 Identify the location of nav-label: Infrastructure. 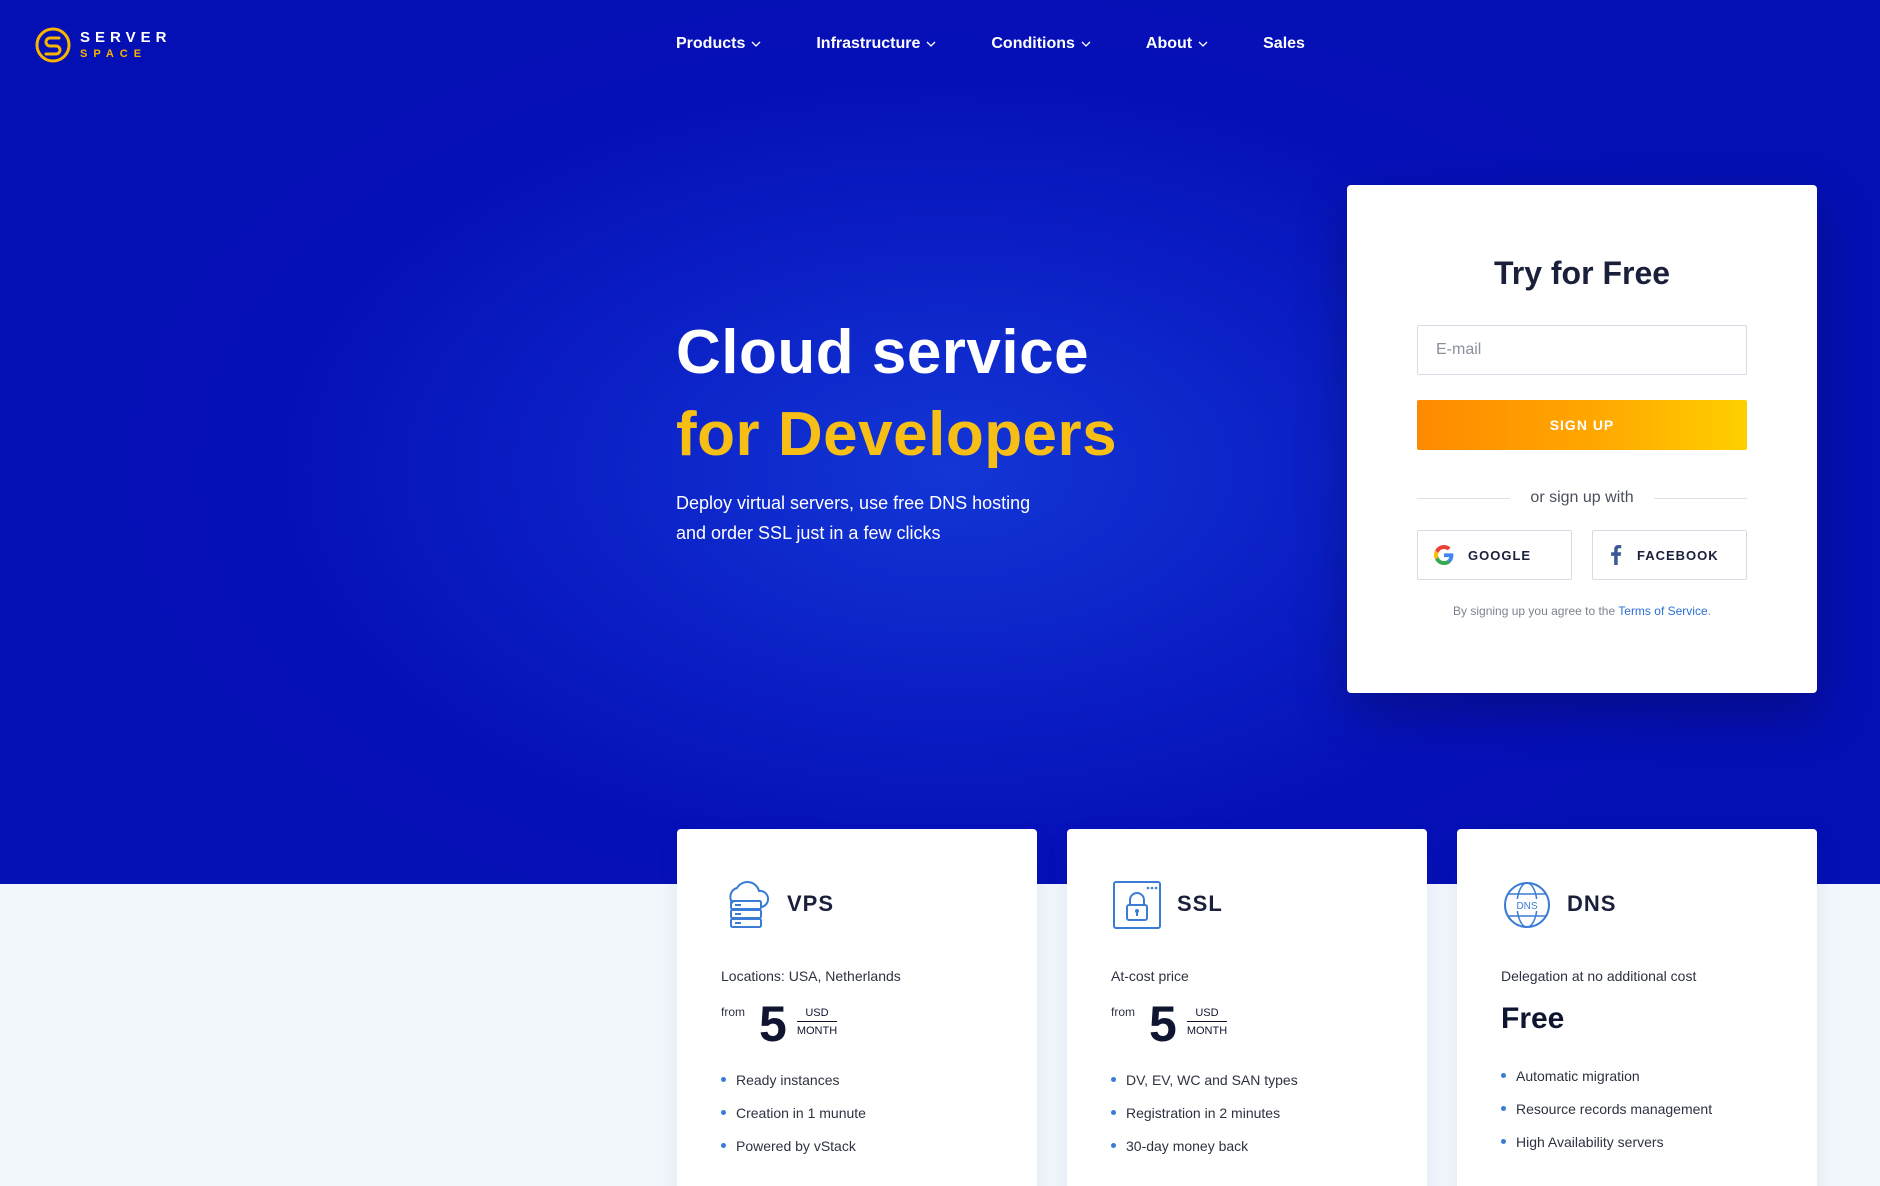
(868, 43).